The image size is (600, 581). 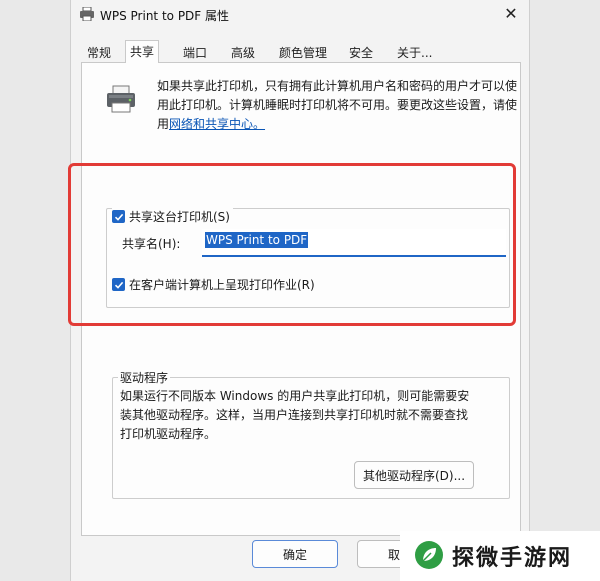 What do you see at coordinates (99, 52) in the screenshot?
I see `tab-general: 常规` at bounding box center [99, 52].